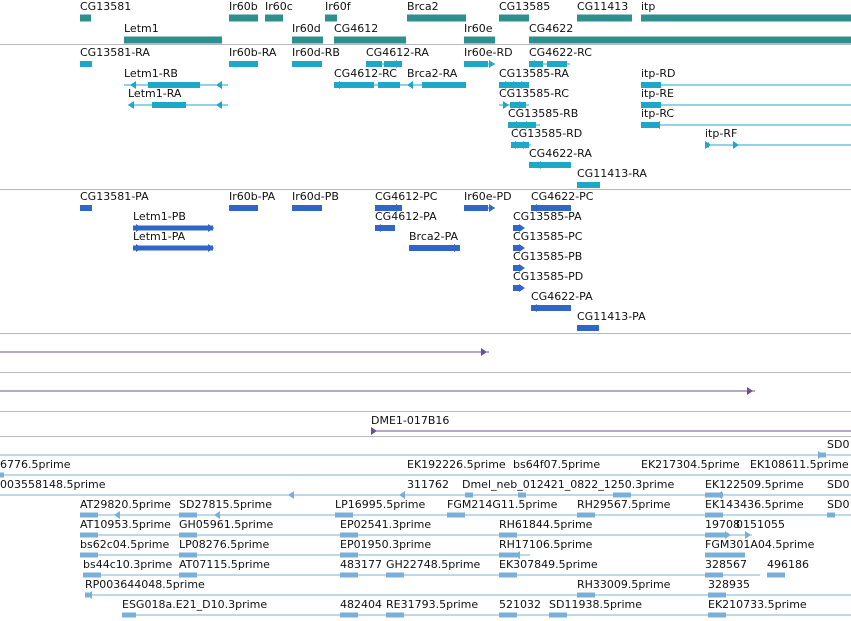 This screenshot has height=621, width=851. What do you see at coordinates (151, 73) in the screenshot?
I see `transcript-label: Letm1-RB` at bounding box center [151, 73].